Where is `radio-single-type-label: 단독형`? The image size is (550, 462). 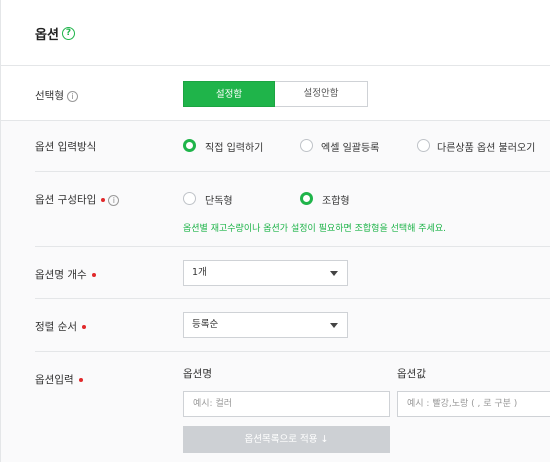 radio-single-type-label: 단독형 is located at coordinates (219, 199).